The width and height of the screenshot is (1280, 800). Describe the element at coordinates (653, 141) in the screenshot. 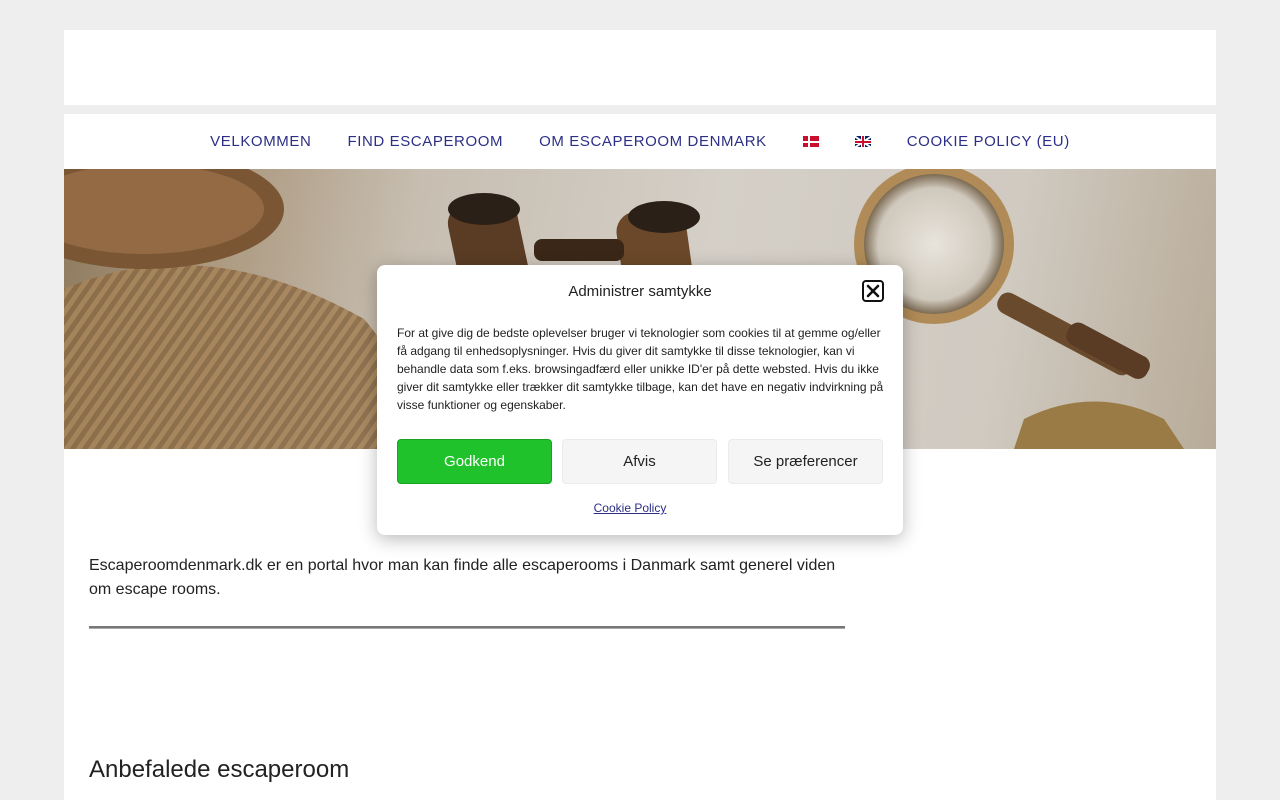

I see `nav-item-om-escaperoom-denmark: OM ESCAPEROOM DENMARK` at that location.